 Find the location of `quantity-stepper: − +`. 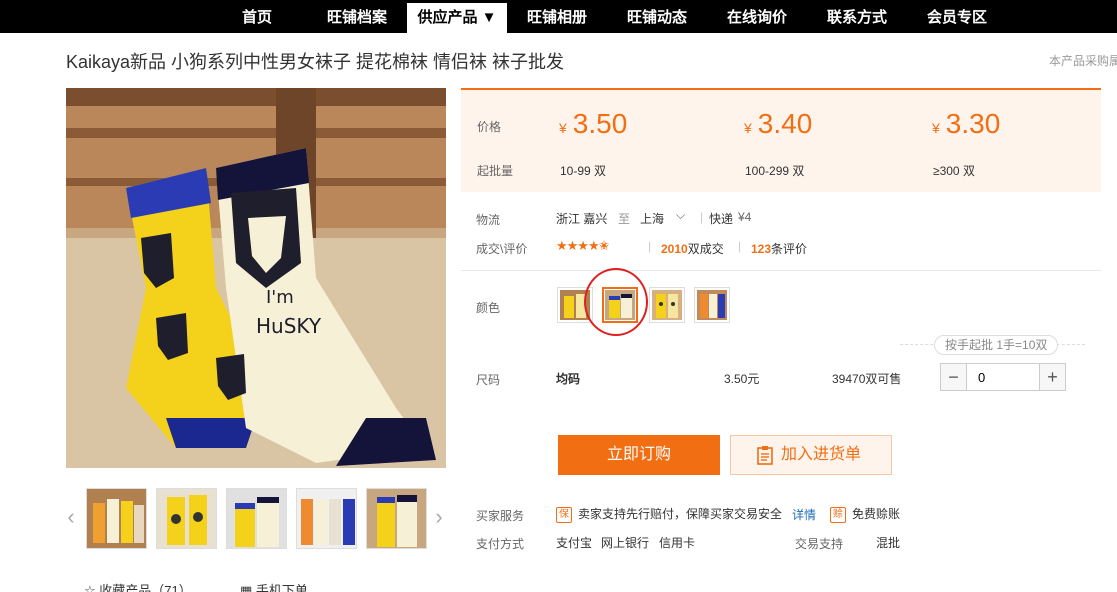

quantity-stepper: − + is located at coordinates (1003, 377).